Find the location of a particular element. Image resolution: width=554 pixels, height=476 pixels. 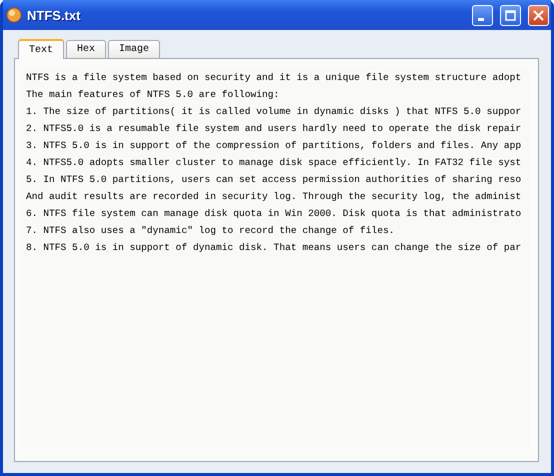

text-line: And audit results are recorded in security log. Through the security log, the administ is located at coordinates (274, 197).